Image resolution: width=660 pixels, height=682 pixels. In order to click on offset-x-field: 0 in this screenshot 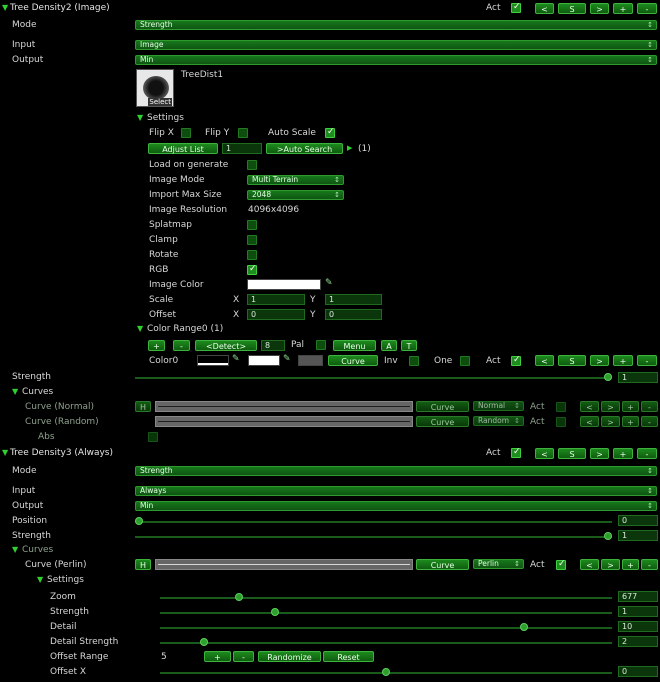, I will do `click(638, 671)`.